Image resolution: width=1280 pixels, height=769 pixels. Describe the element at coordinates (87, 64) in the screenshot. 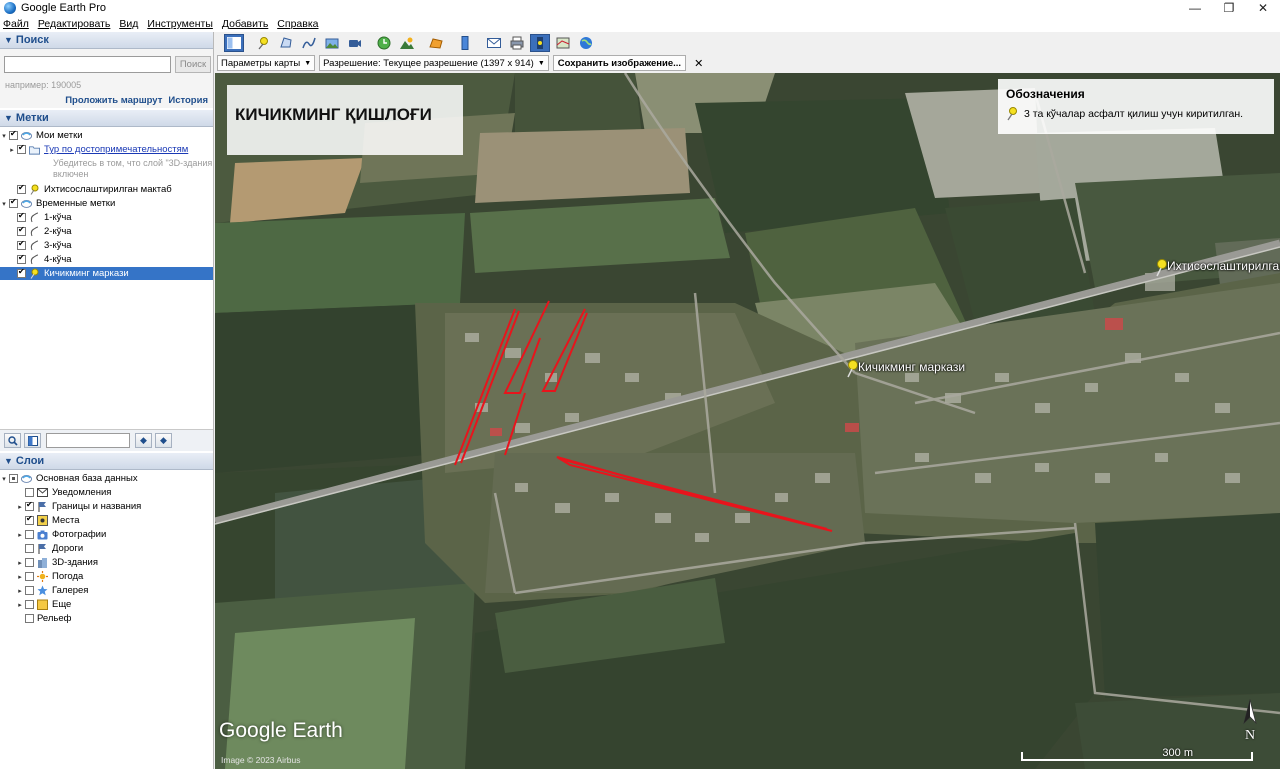

I see `search-input` at that location.